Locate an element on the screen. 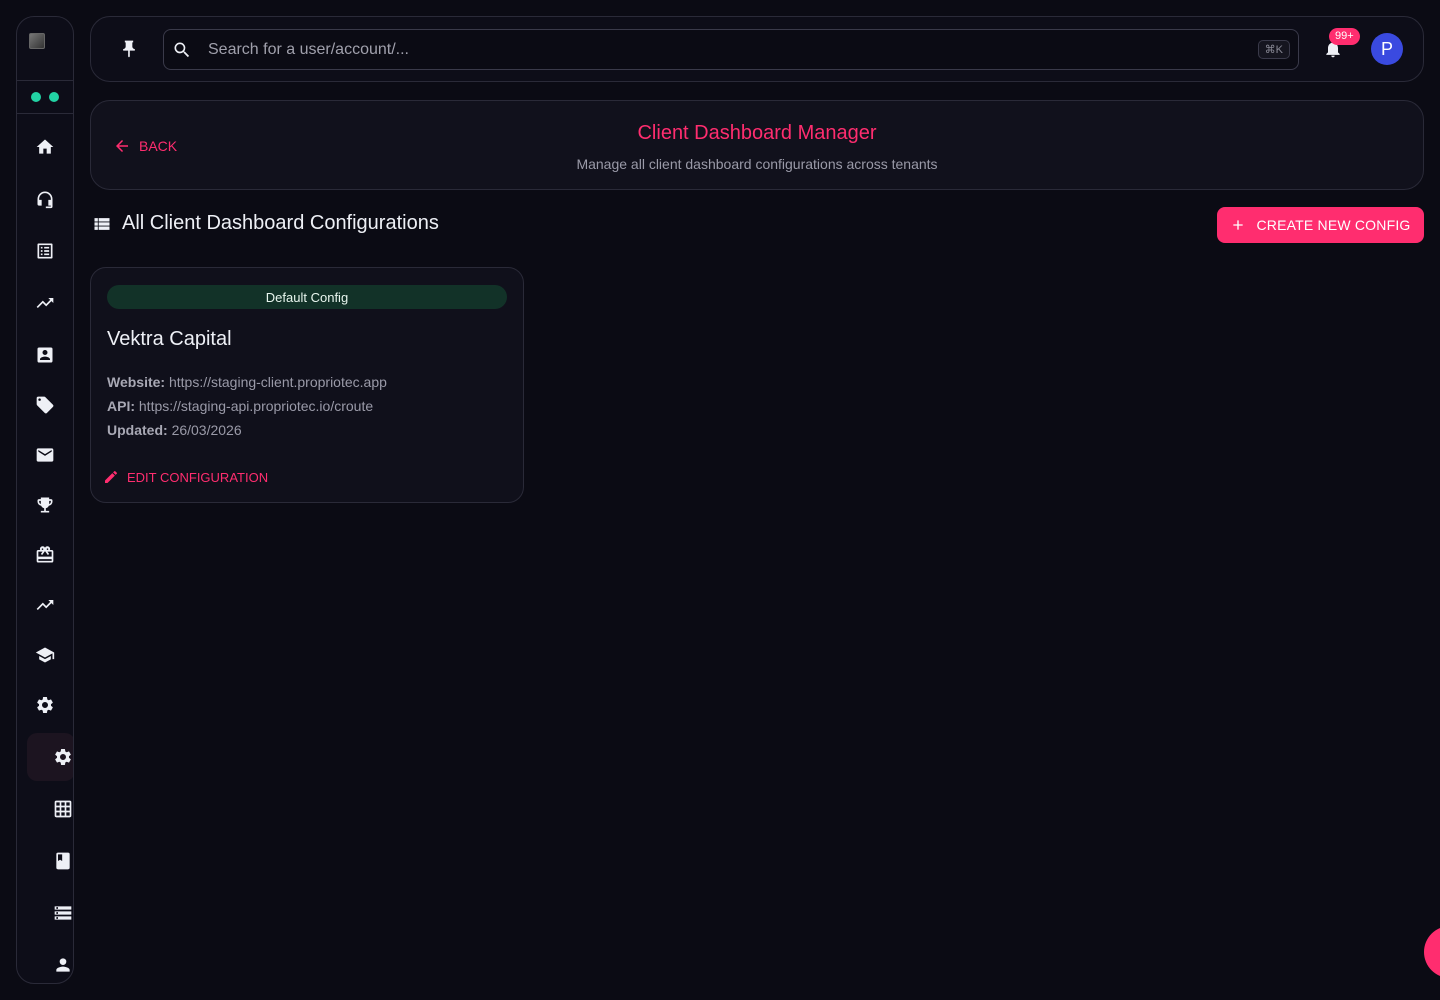 Image resolution: width=1440 pixels, height=1000 pixels. school-icon is located at coordinates (45, 655).